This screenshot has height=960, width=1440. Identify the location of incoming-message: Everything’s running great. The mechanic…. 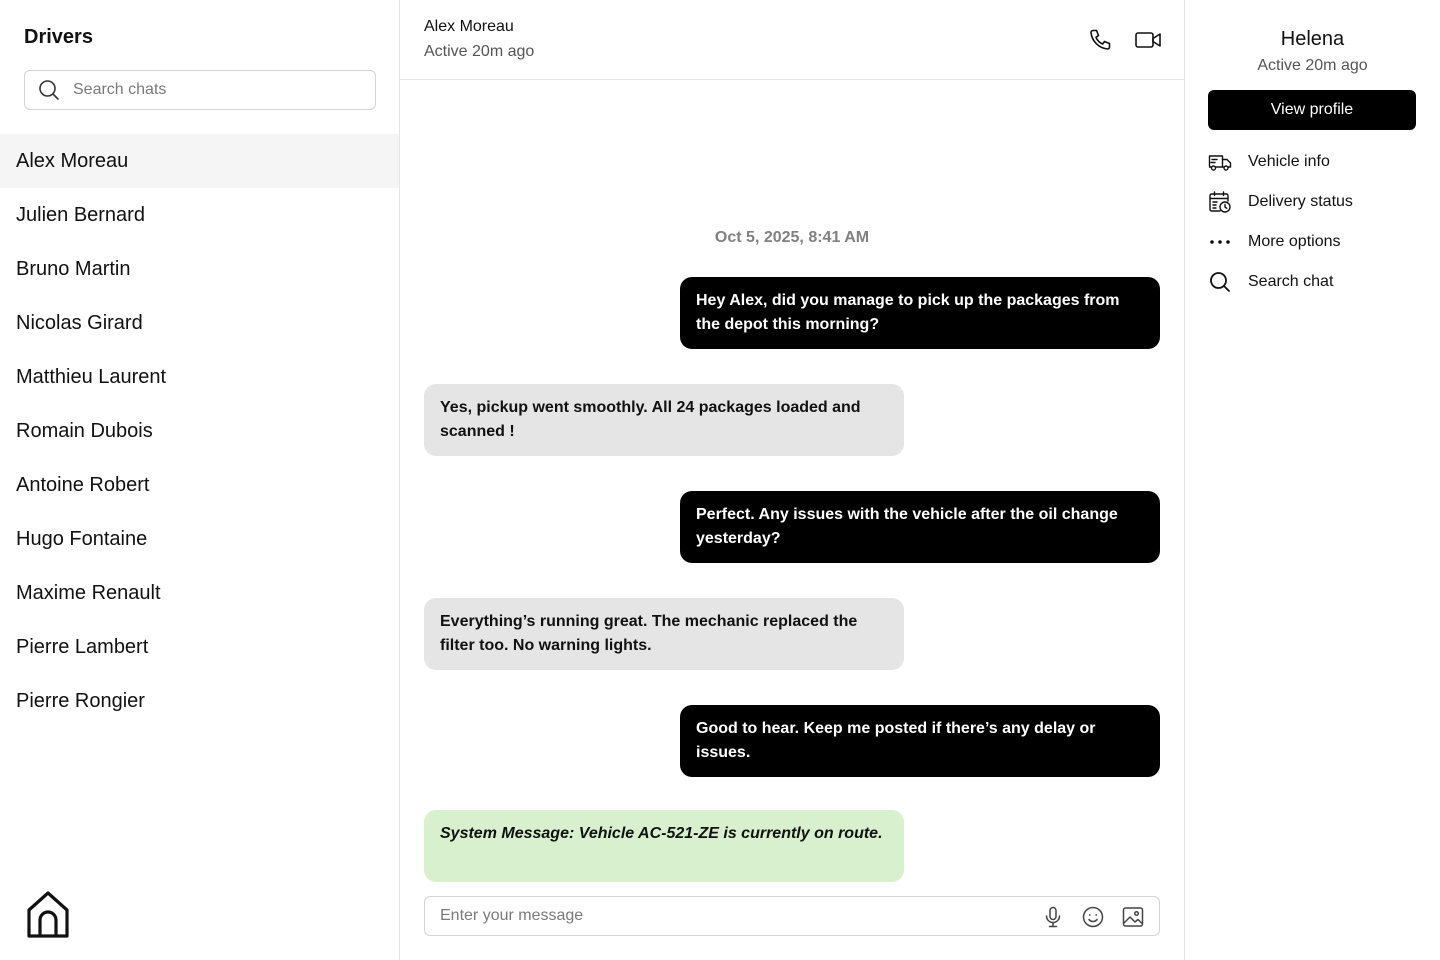
(664, 634).